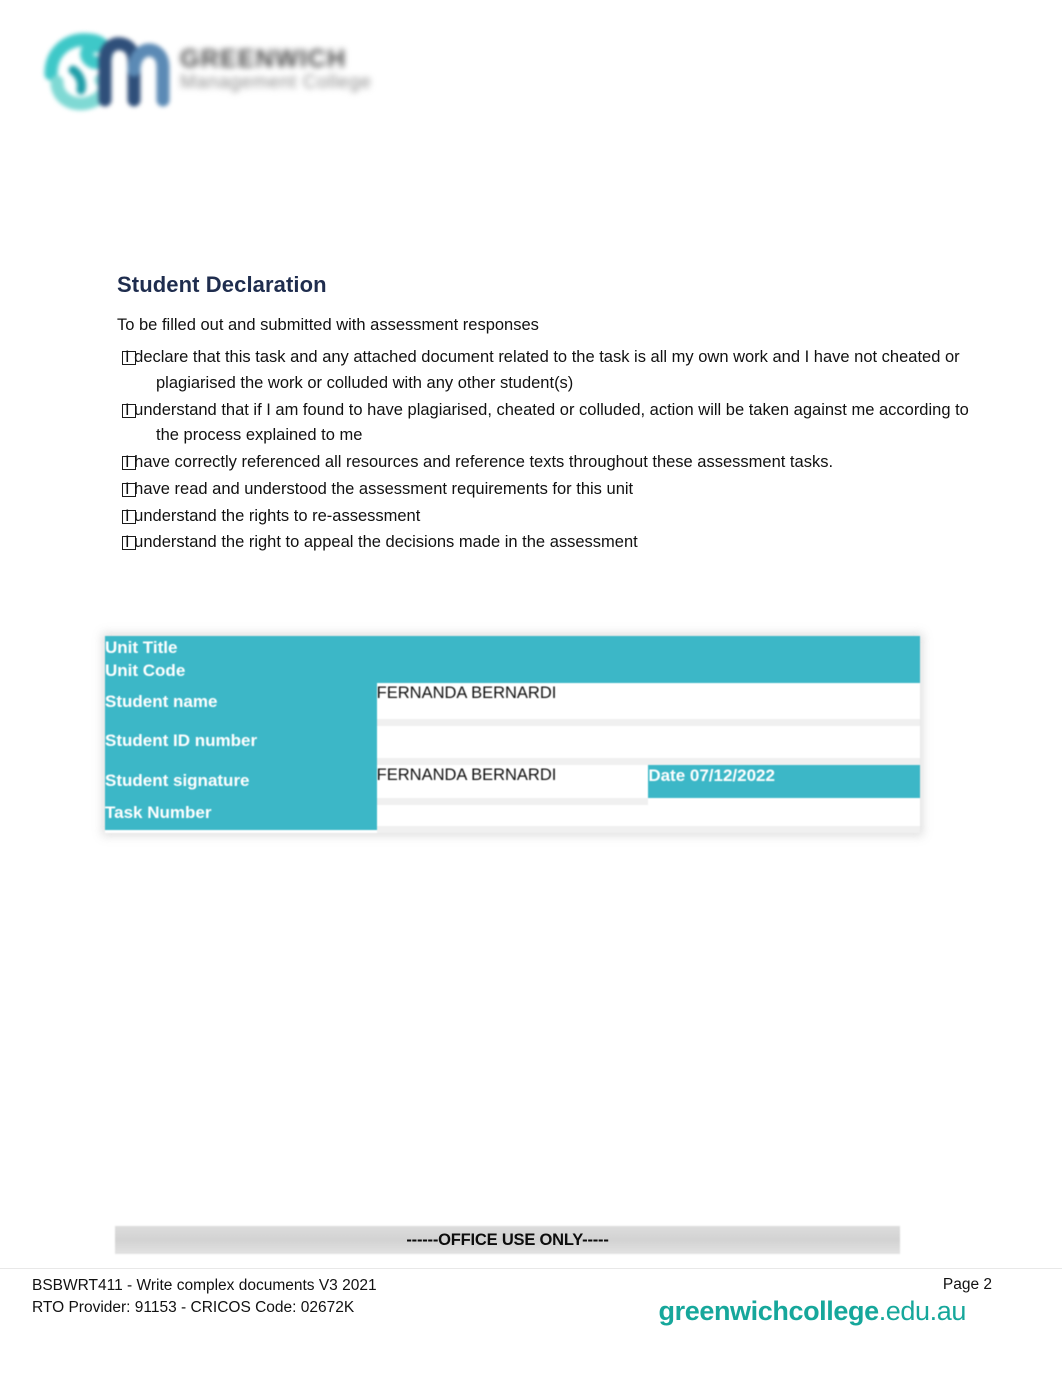 The image size is (1062, 1376). I want to click on brand-wordmark: GREENWICH Management College, so click(308, 70).